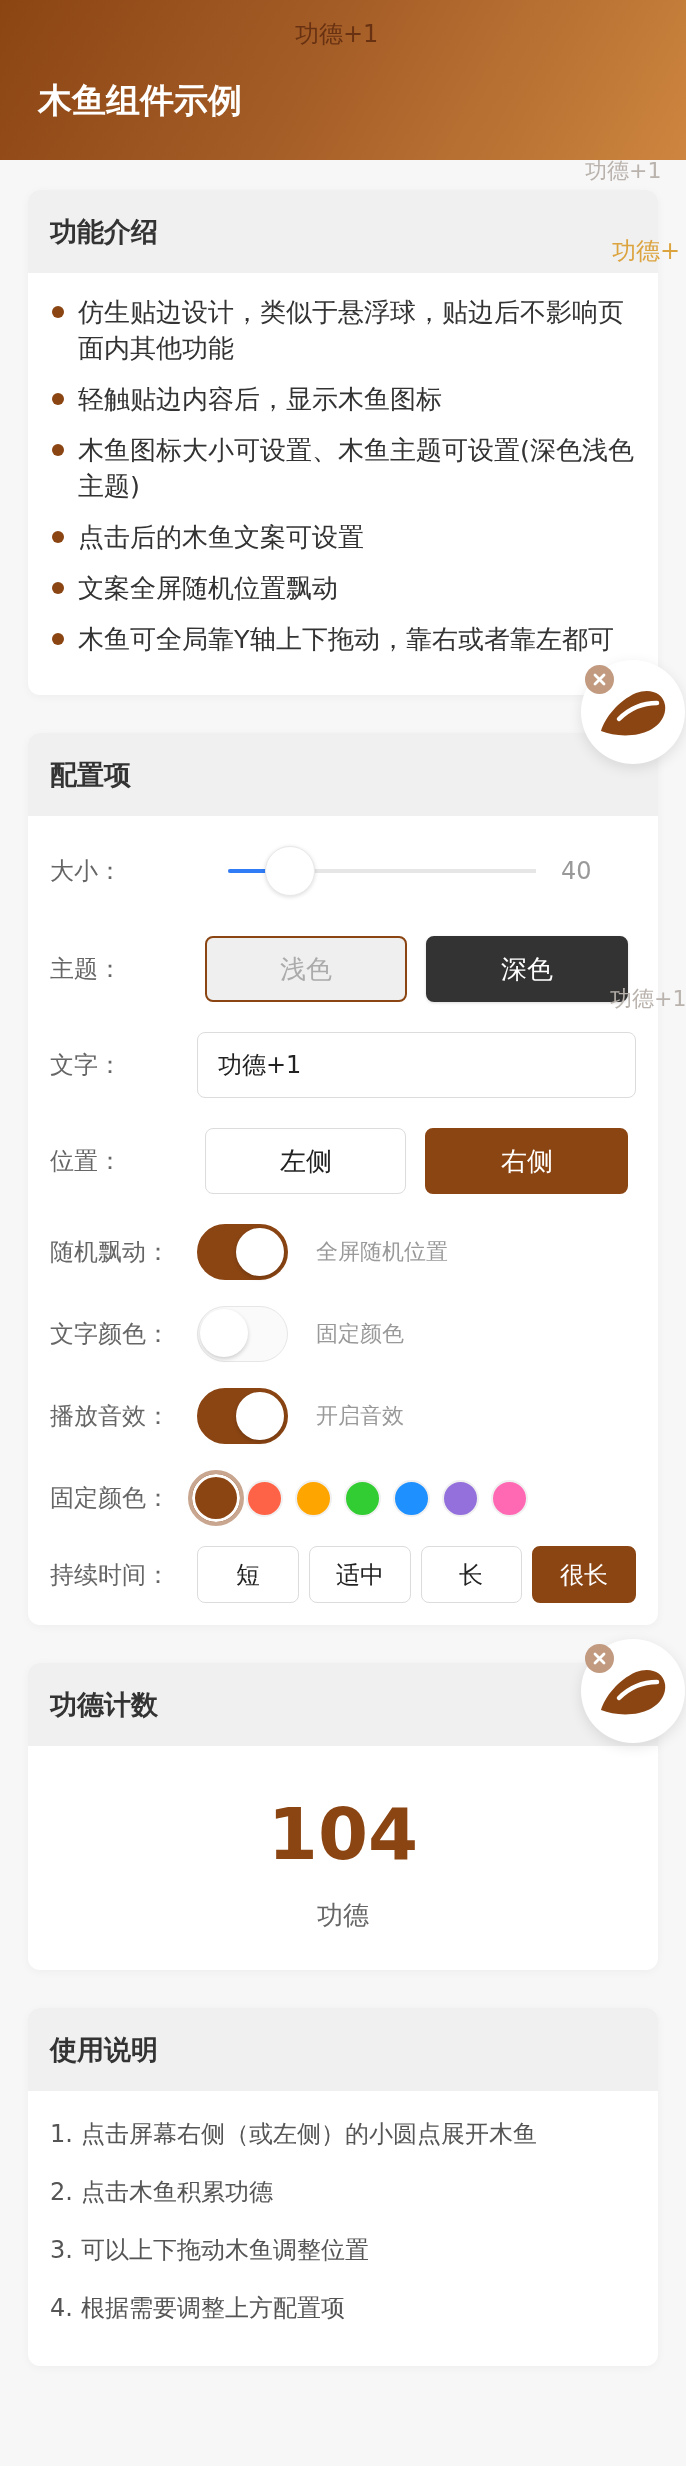 This screenshot has width=686, height=2466. Describe the element at coordinates (343, 1915) in the screenshot. I see `merit-unit: 功德` at that location.